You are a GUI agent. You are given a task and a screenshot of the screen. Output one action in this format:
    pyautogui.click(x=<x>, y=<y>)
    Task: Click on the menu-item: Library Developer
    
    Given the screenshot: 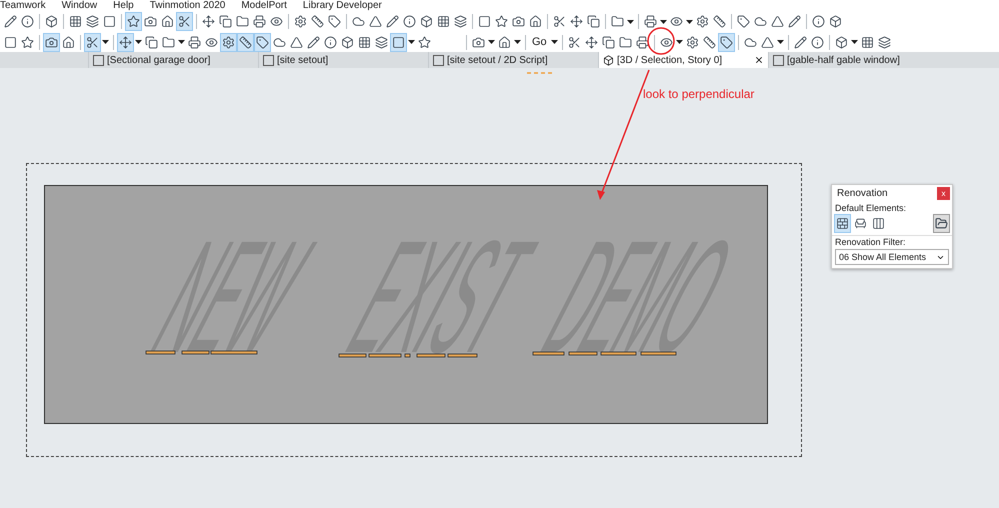 What is the action you would take?
    pyautogui.click(x=342, y=5)
    